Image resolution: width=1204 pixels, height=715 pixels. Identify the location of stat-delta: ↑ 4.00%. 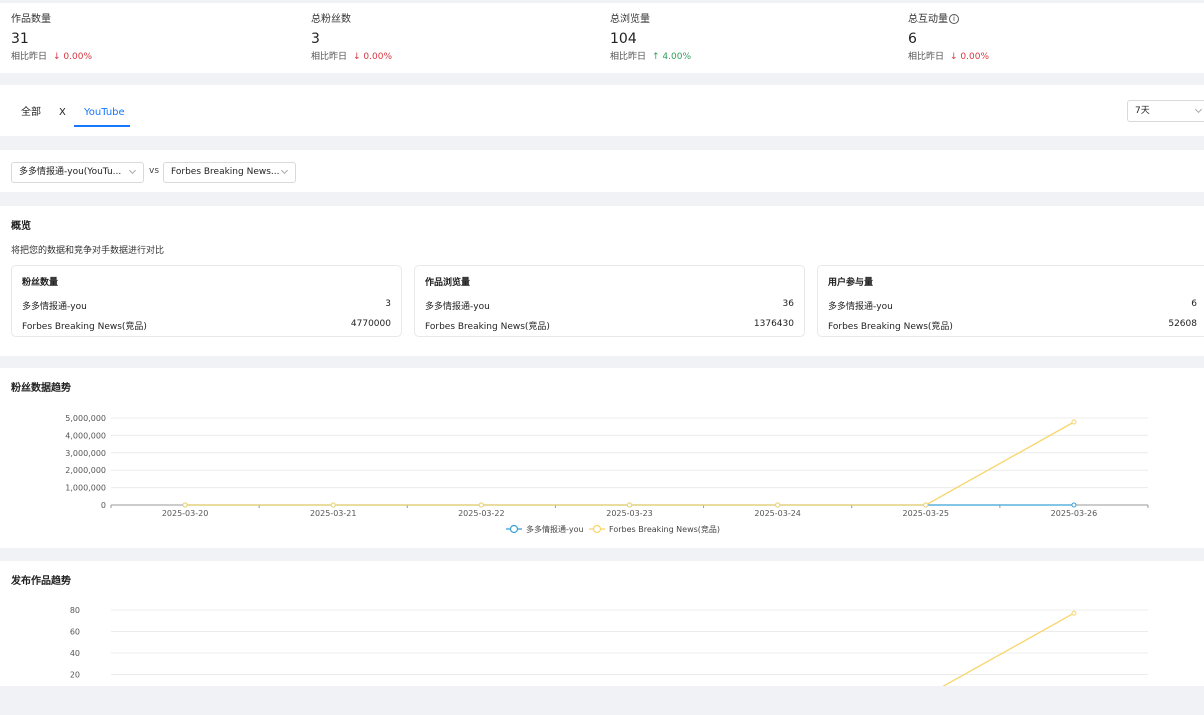
(672, 57).